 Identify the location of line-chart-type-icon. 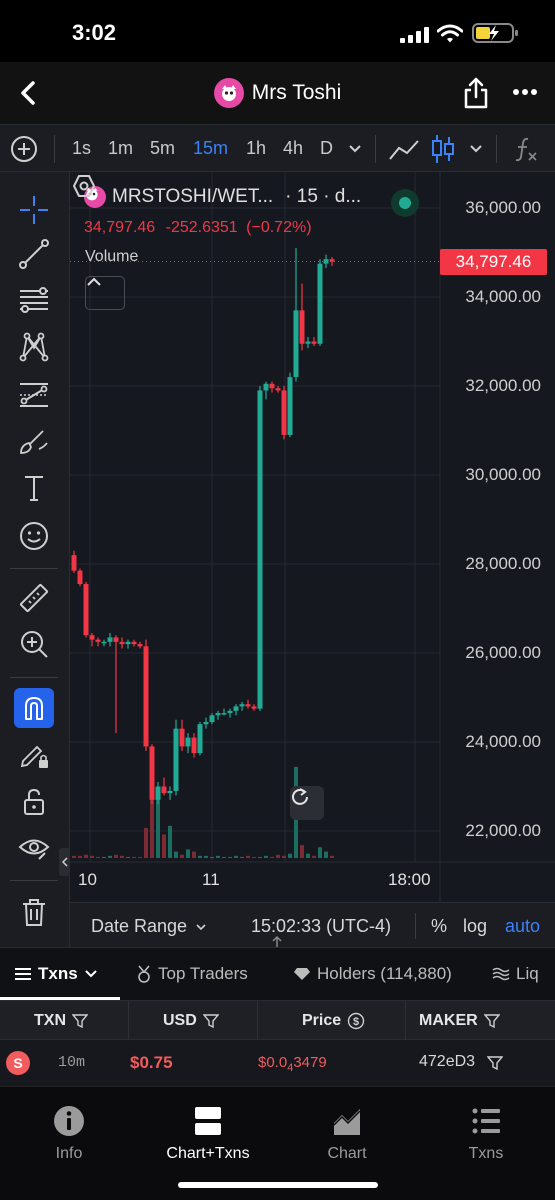
(404, 149).